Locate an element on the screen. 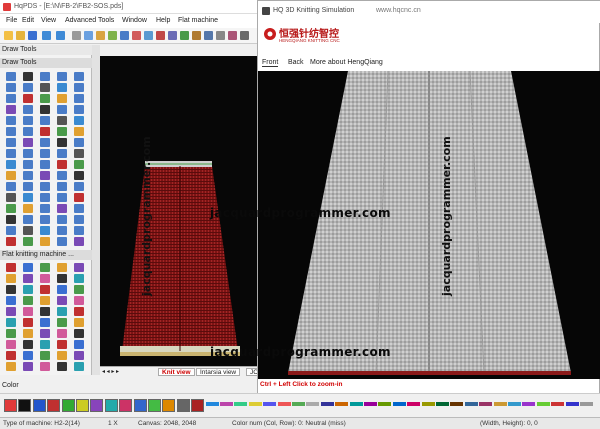 This screenshot has width=600, height=429. copy-icon is located at coordinates (88, 35).